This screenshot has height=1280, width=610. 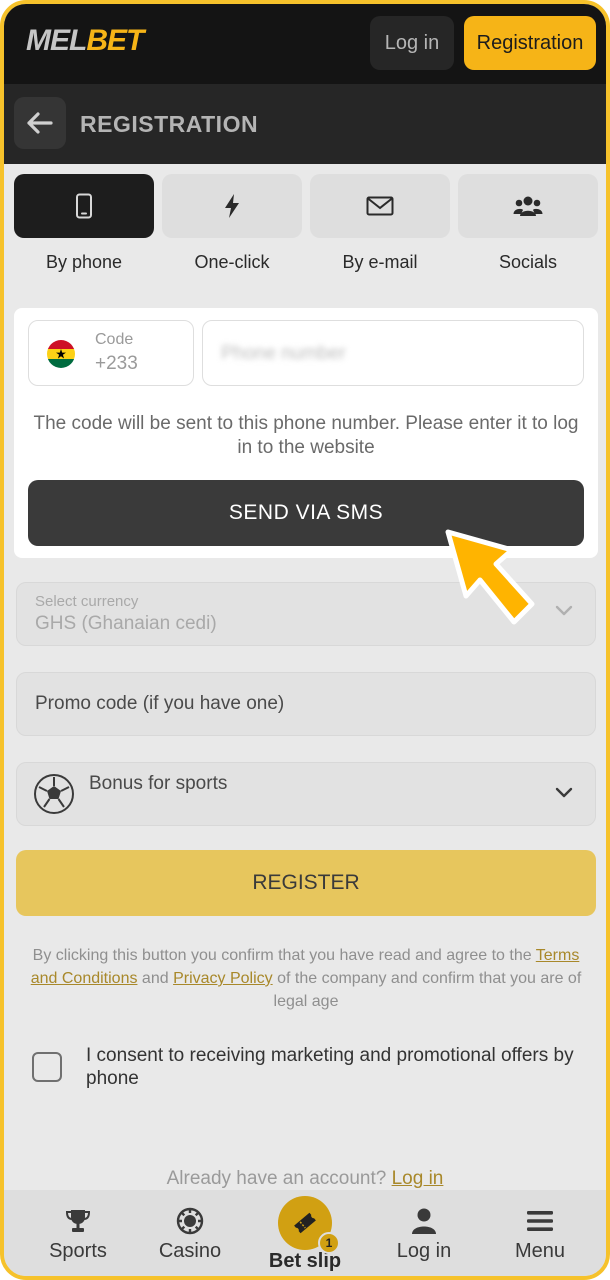 I want to click on nav-login: Log in, so click(x=424, y=1234).